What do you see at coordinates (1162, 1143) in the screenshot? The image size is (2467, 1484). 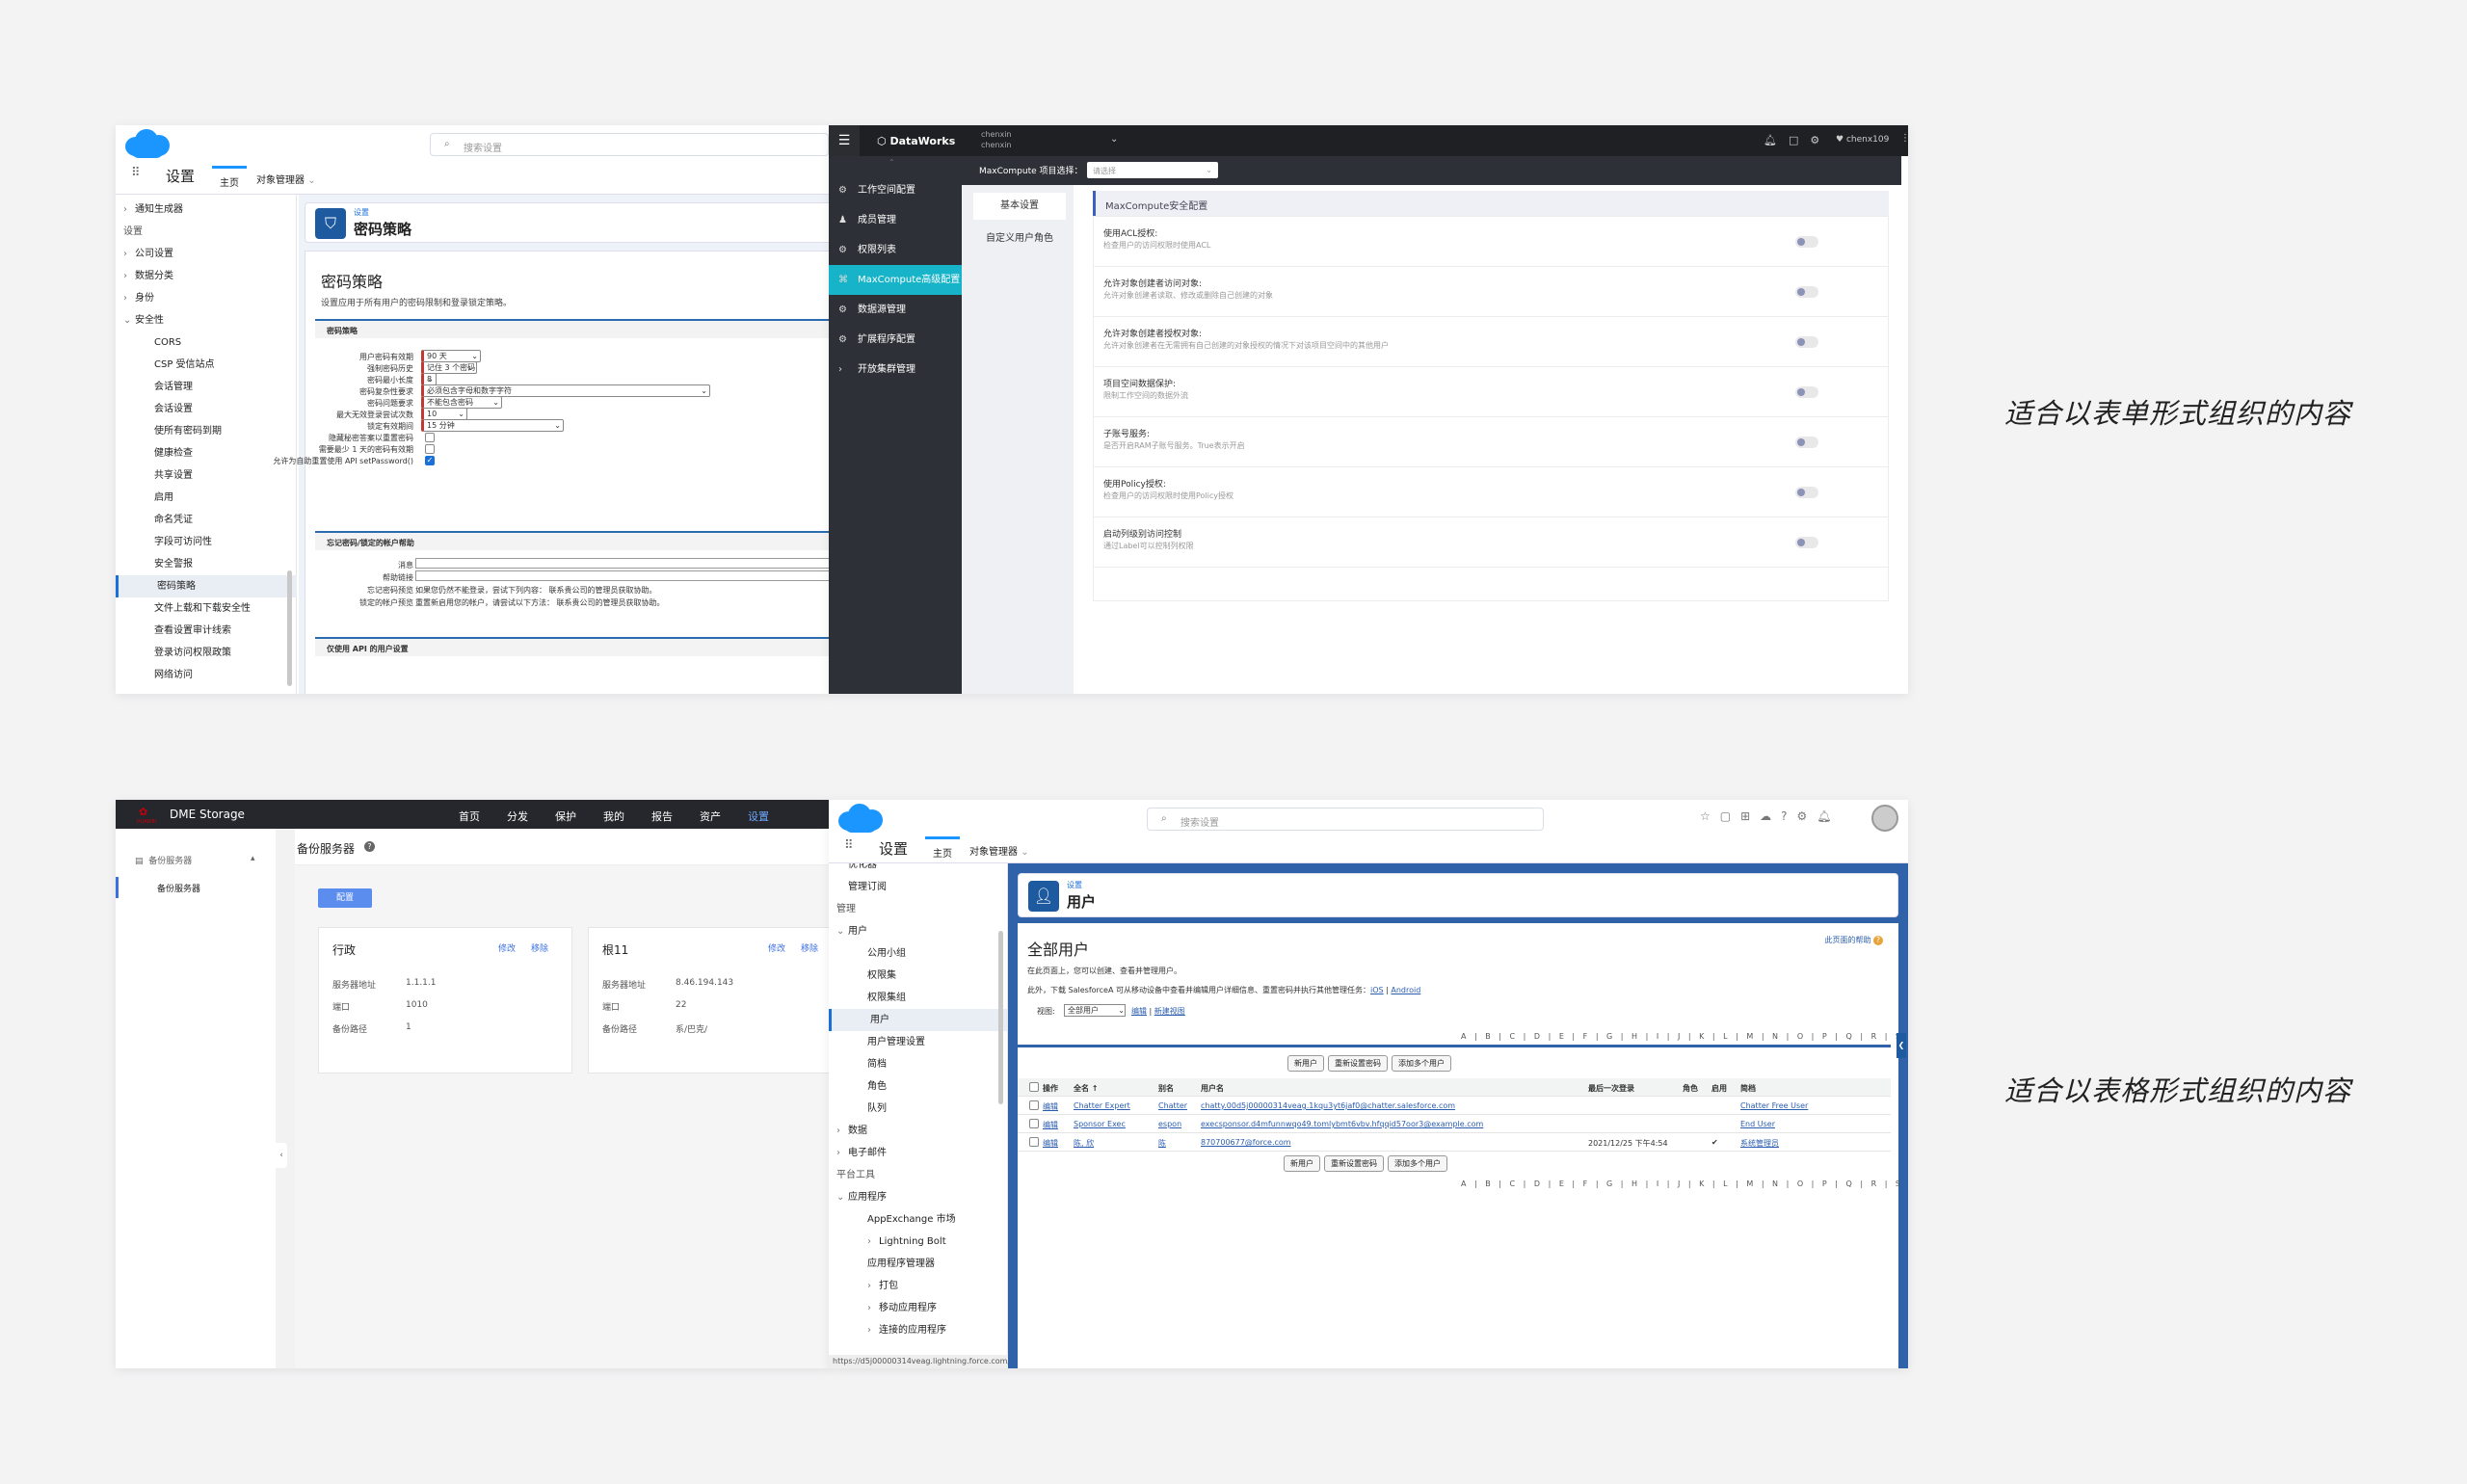 I see `cell-alias: 陈` at bounding box center [1162, 1143].